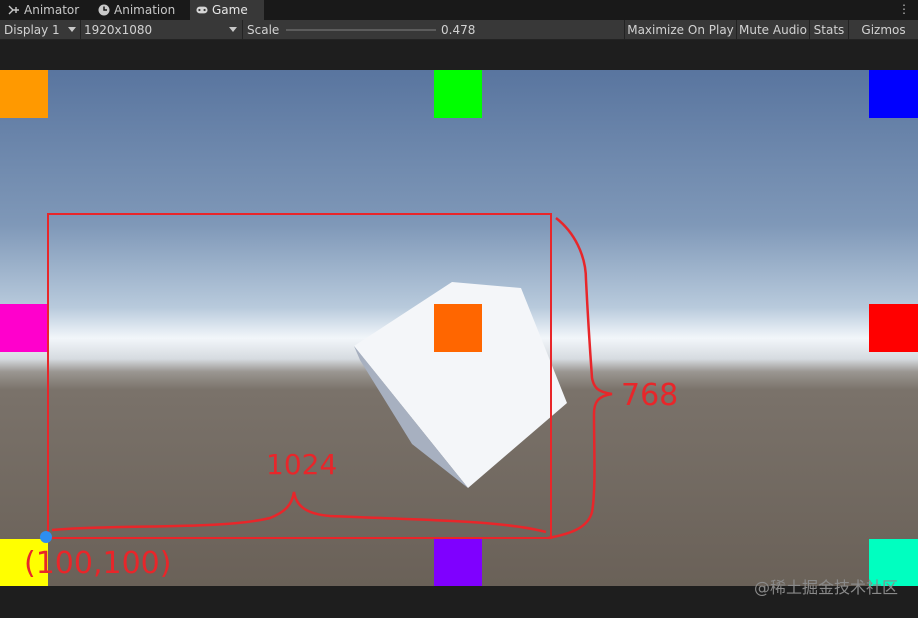  I want to click on height-brace-annotation, so click(580, 378).